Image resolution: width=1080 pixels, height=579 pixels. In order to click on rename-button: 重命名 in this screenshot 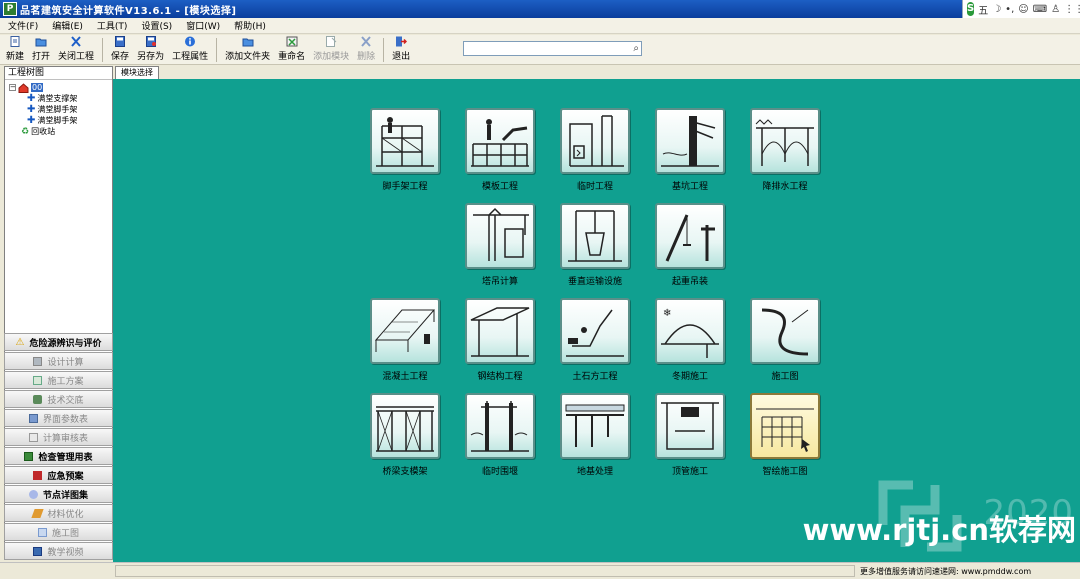, I will do `click(291, 49)`.